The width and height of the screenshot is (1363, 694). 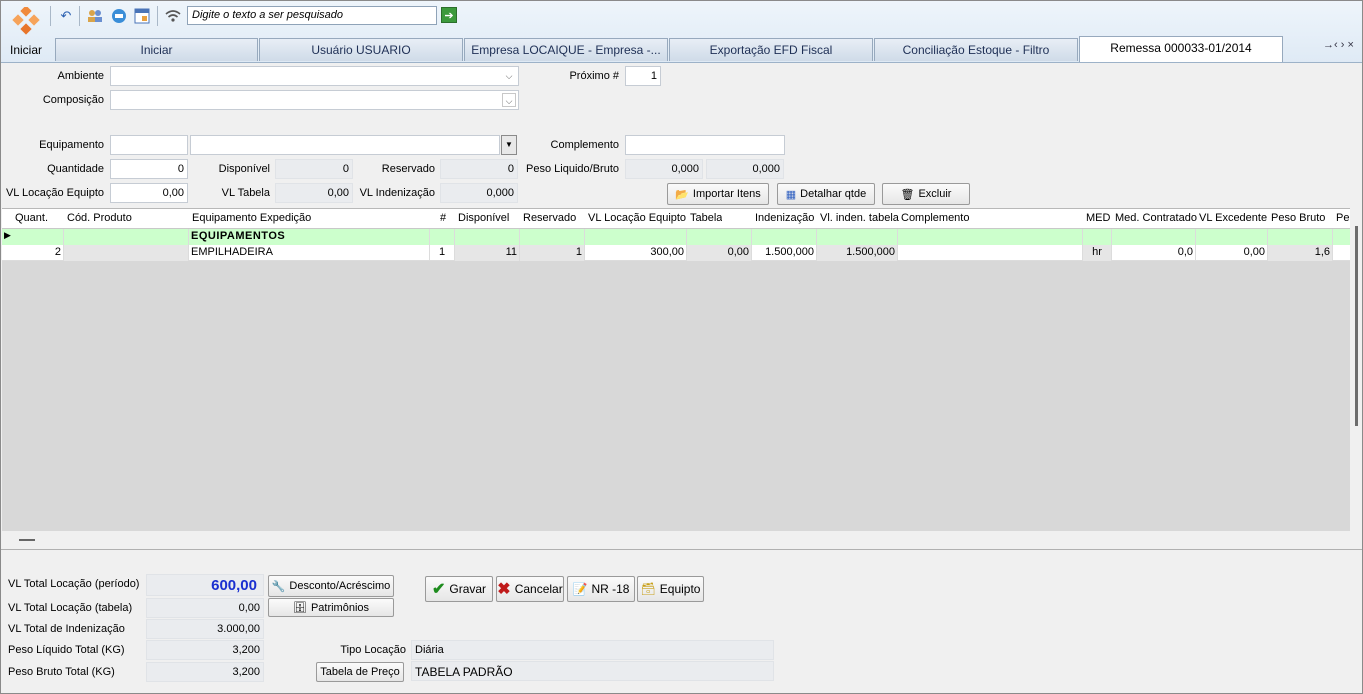 I want to click on cell-cod, so click(x=126, y=253).